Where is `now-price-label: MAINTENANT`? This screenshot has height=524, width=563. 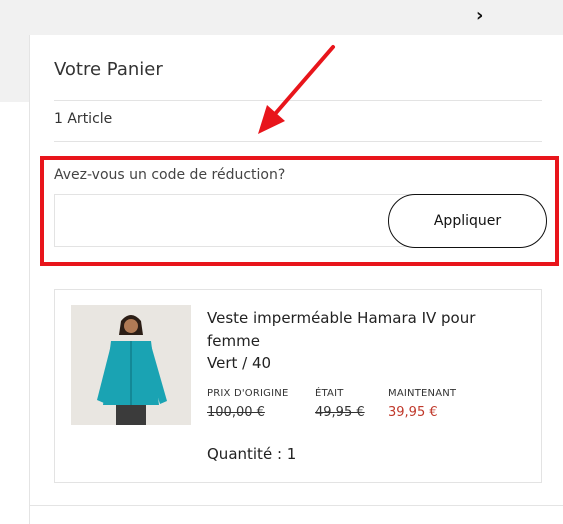
now-price-label: MAINTENANT is located at coordinates (422, 393).